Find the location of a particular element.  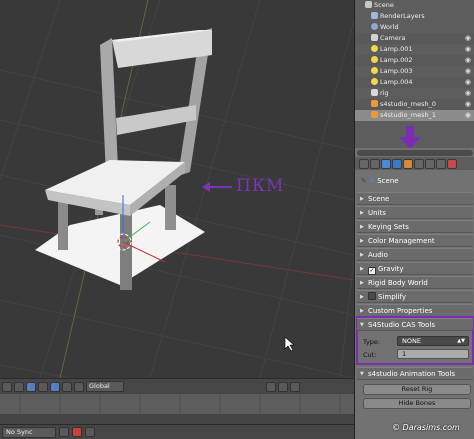

keyframe-icon is located at coordinates (64, 432).